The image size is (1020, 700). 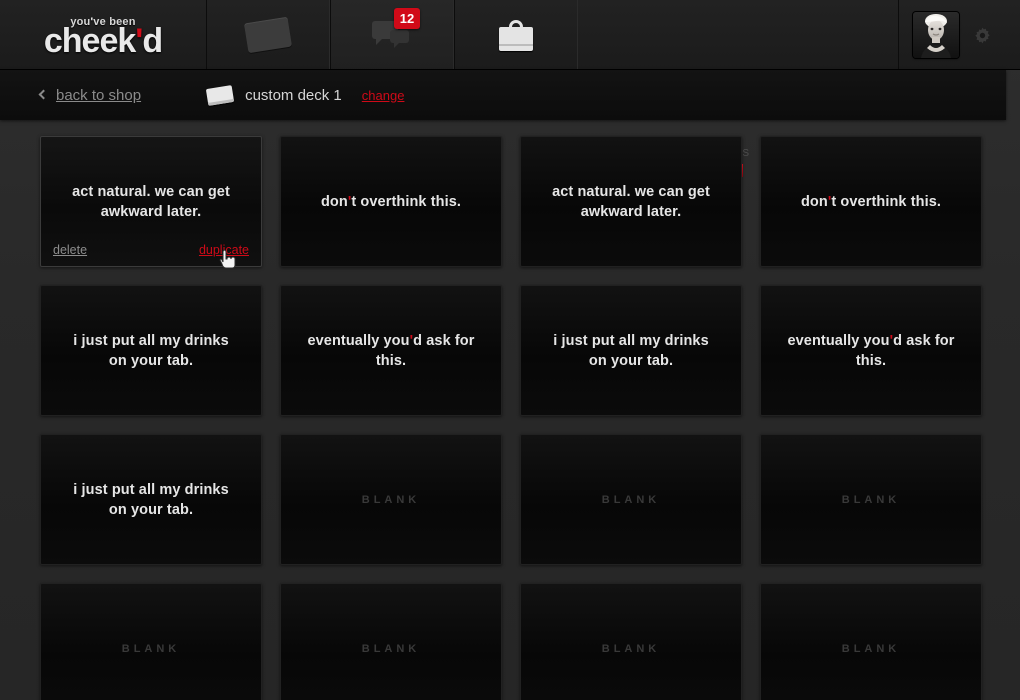 I want to click on back-to-shop-label: back to shop, so click(x=99, y=95).